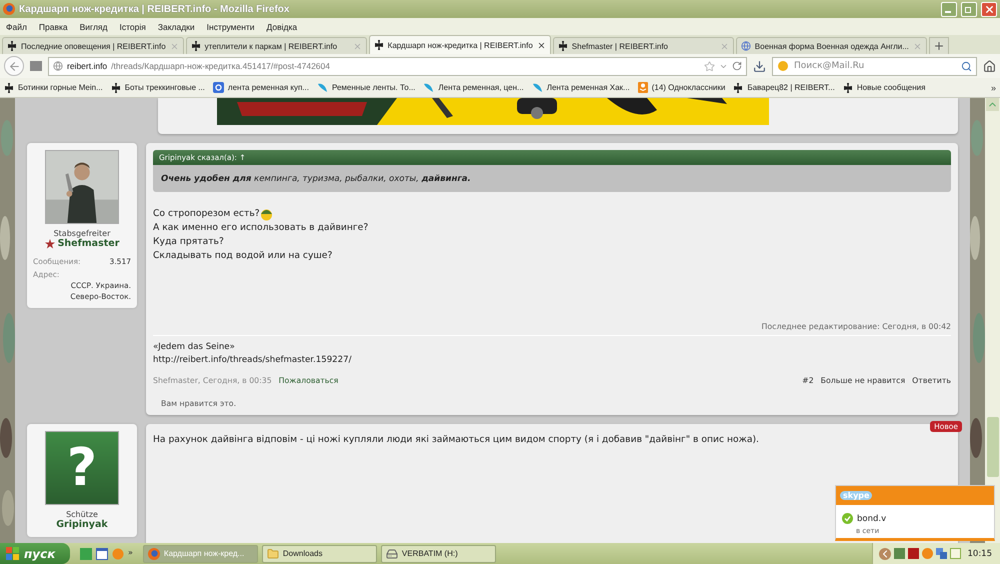  Describe the element at coordinates (949, 9) in the screenshot. I see `minimize-button` at that location.